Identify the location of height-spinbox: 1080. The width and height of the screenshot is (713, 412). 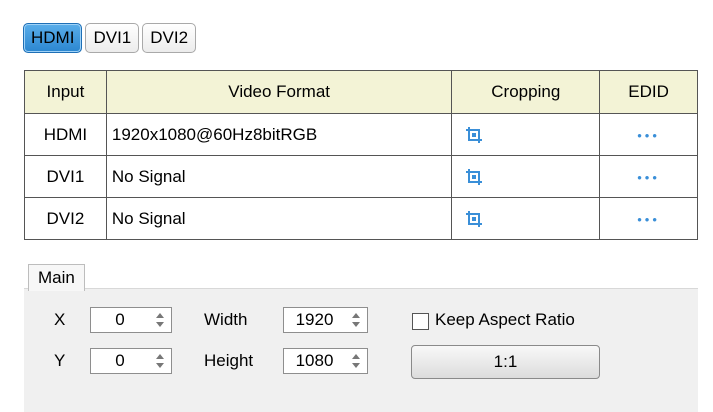
(325, 361).